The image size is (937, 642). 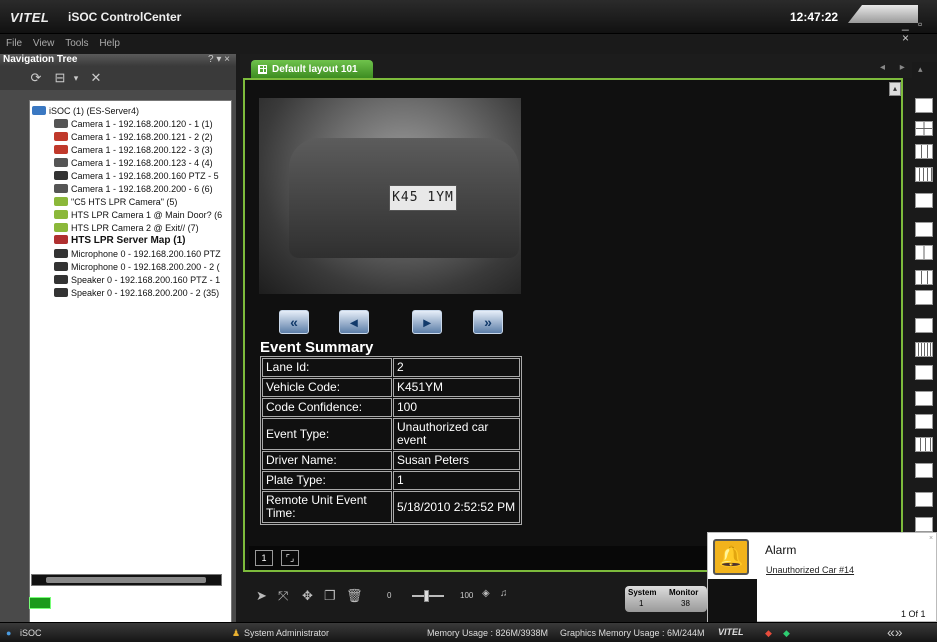 What do you see at coordinates (61, 123) in the screenshot?
I see `camera-icon` at bounding box center [61, 123].